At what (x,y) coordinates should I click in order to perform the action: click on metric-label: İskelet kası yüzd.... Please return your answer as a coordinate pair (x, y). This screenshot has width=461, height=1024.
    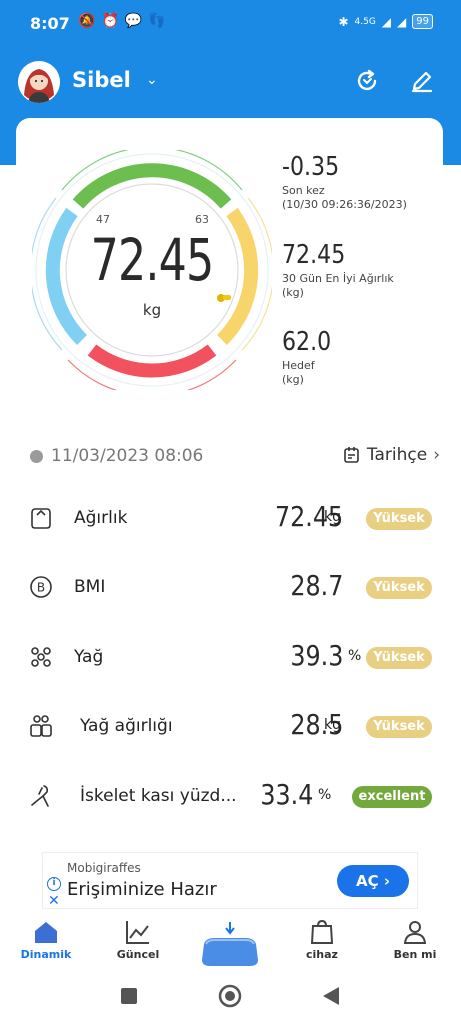
    Looking at the image, I should click on (158, 796).